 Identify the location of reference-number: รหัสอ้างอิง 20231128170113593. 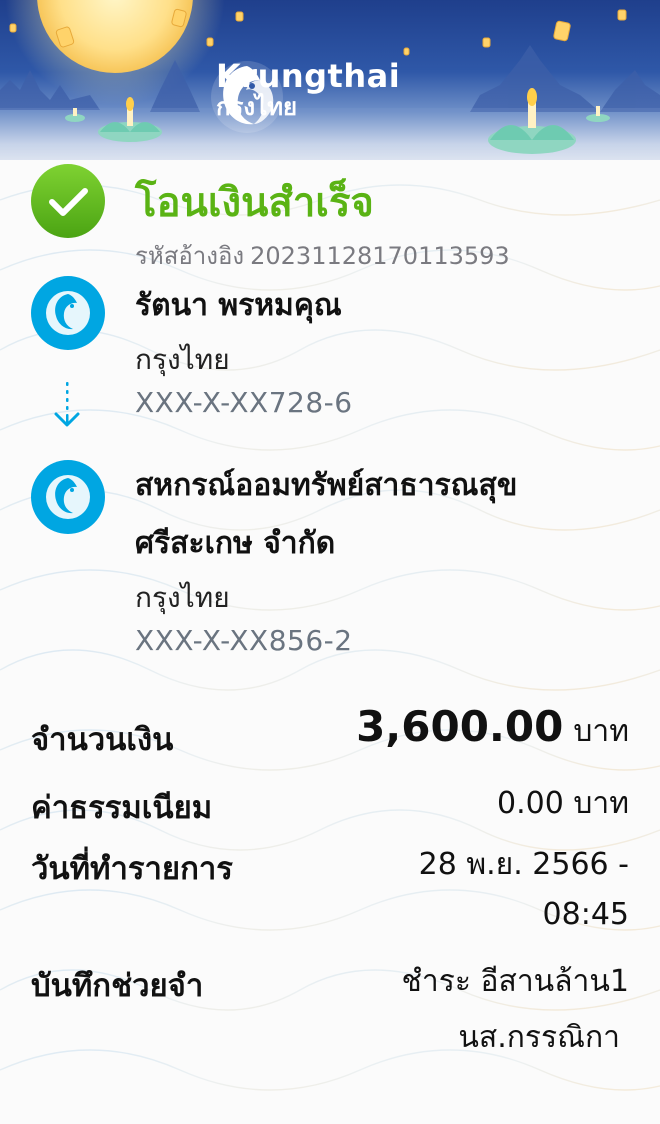
(322, 255).